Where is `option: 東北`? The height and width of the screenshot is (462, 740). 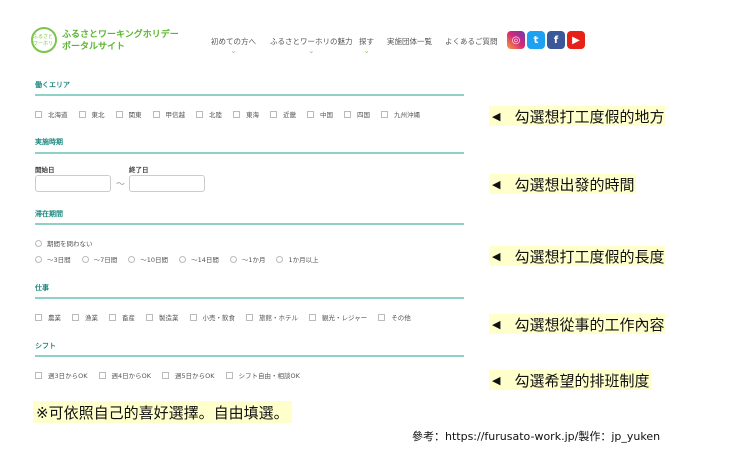
option: 東北 is located at coordinates (91, 114).